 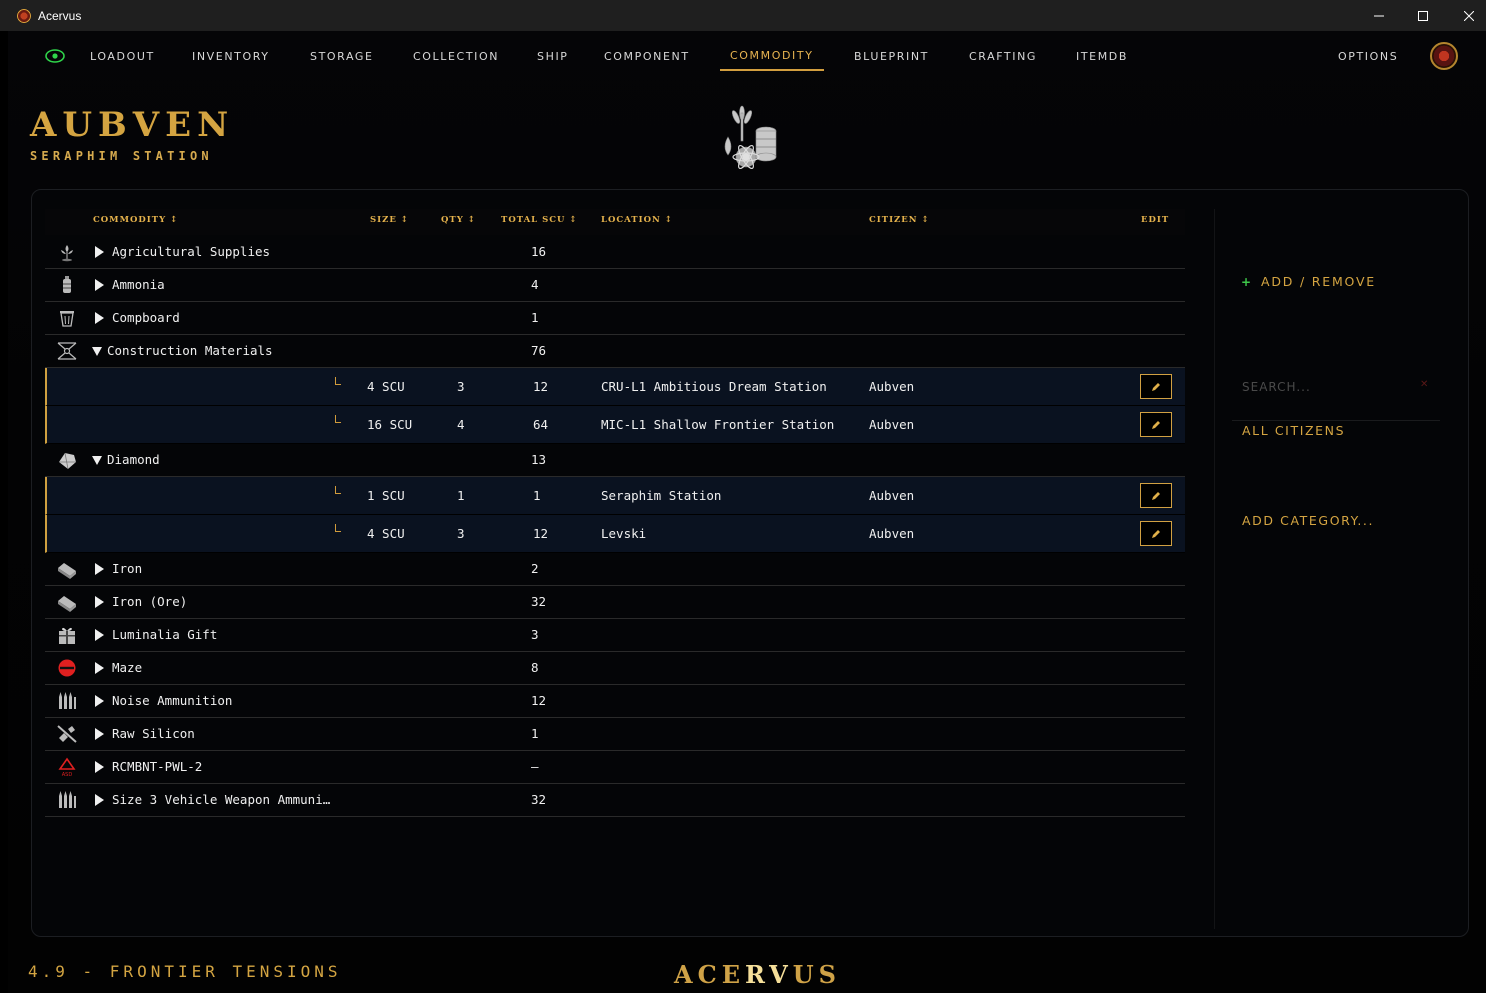 I want to click on no-entry-icon, so click(x=67, y=668).